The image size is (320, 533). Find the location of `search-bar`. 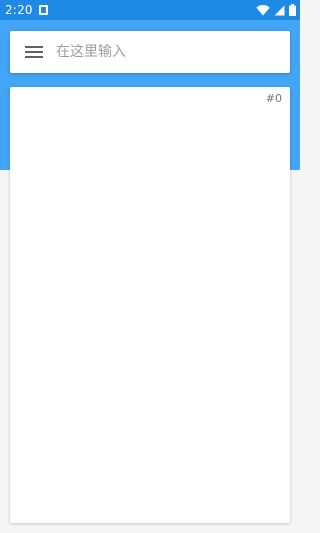

search-bar is located at coordinates (150, 52).